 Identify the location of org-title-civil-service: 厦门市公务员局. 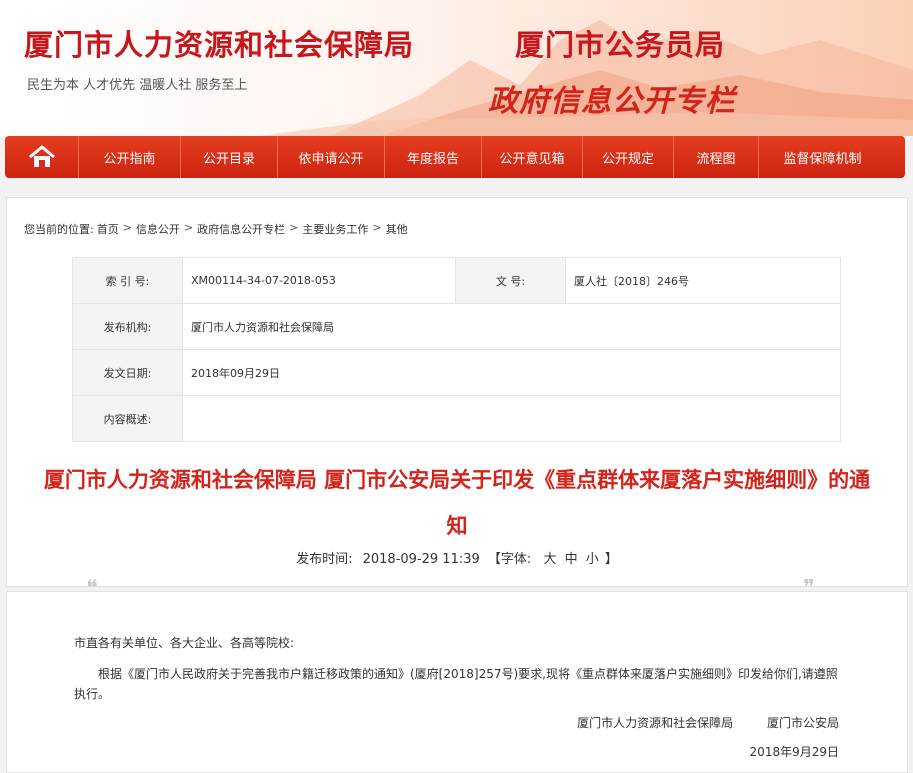
(620, 45).